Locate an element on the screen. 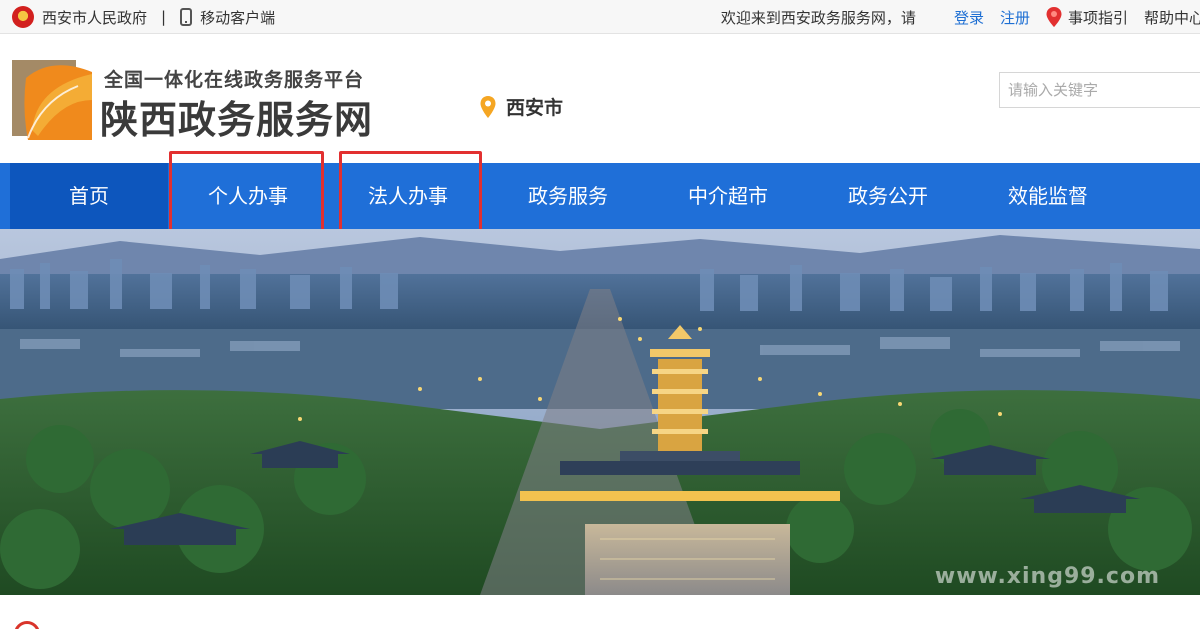 Image resolution: width=1200 pixels, height=629 pixels. platform-slogan: 全国一体化在线政务服务平台 is located at coordinates (234, 80).